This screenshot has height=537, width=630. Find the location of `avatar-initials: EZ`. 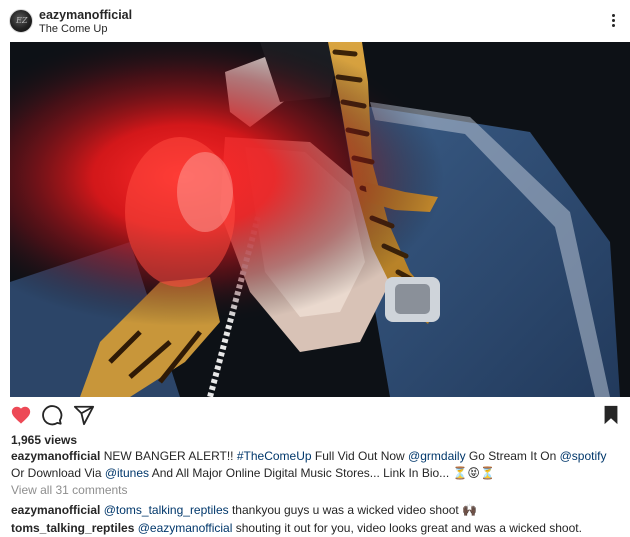

avatar-initials: EZ is located at coordinates (22, 20).